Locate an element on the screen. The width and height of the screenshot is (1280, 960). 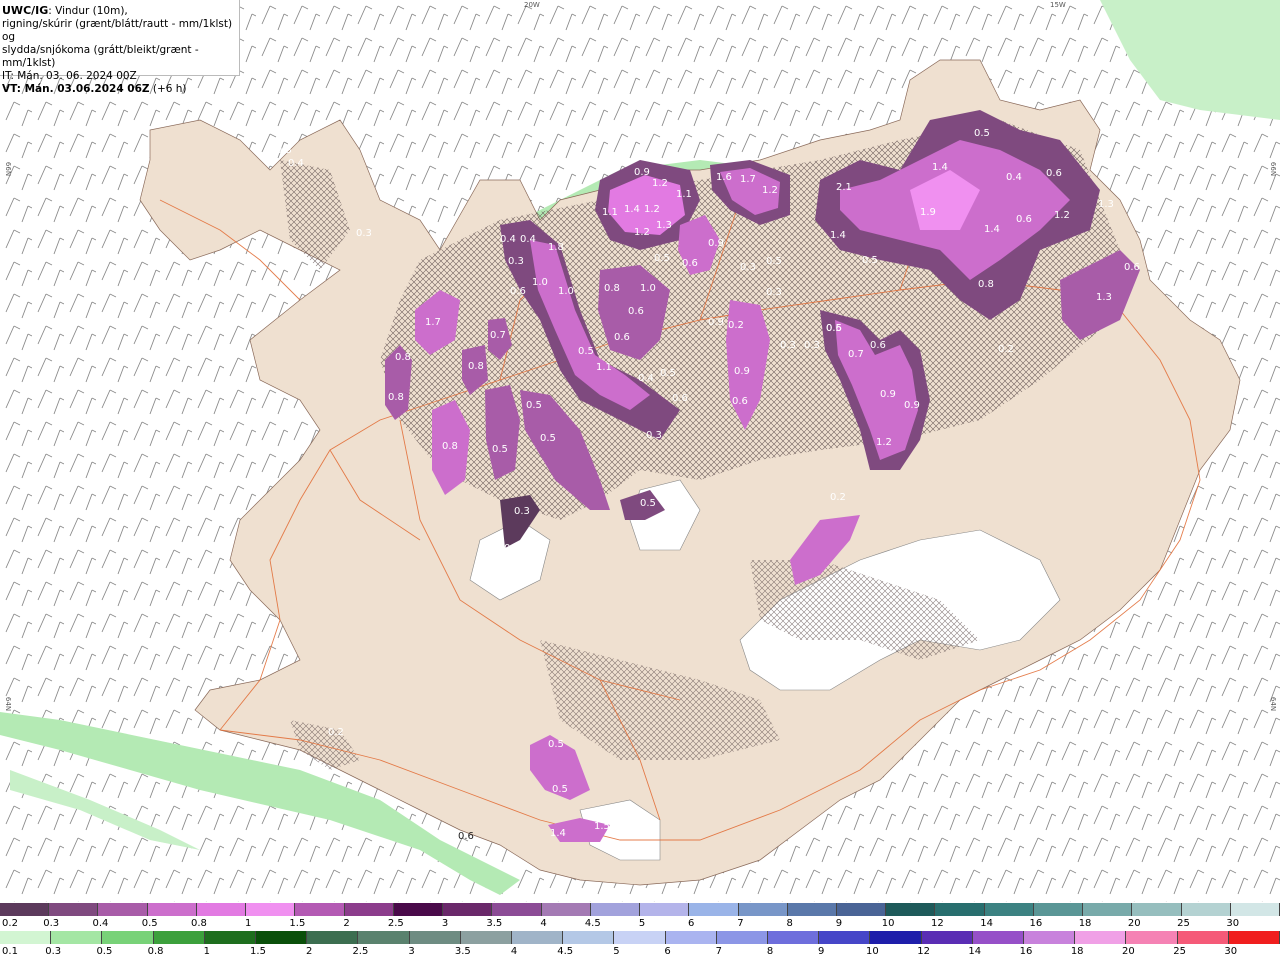
rain-scale-label: 12 is located at coordinates (923, 951).